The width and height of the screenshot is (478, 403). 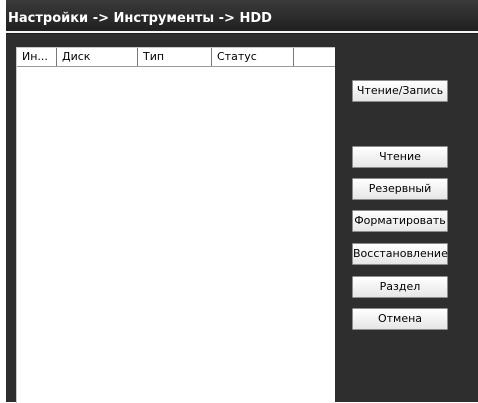 I want to click on restore-button: Восстановление, so click(x=400, y=254).